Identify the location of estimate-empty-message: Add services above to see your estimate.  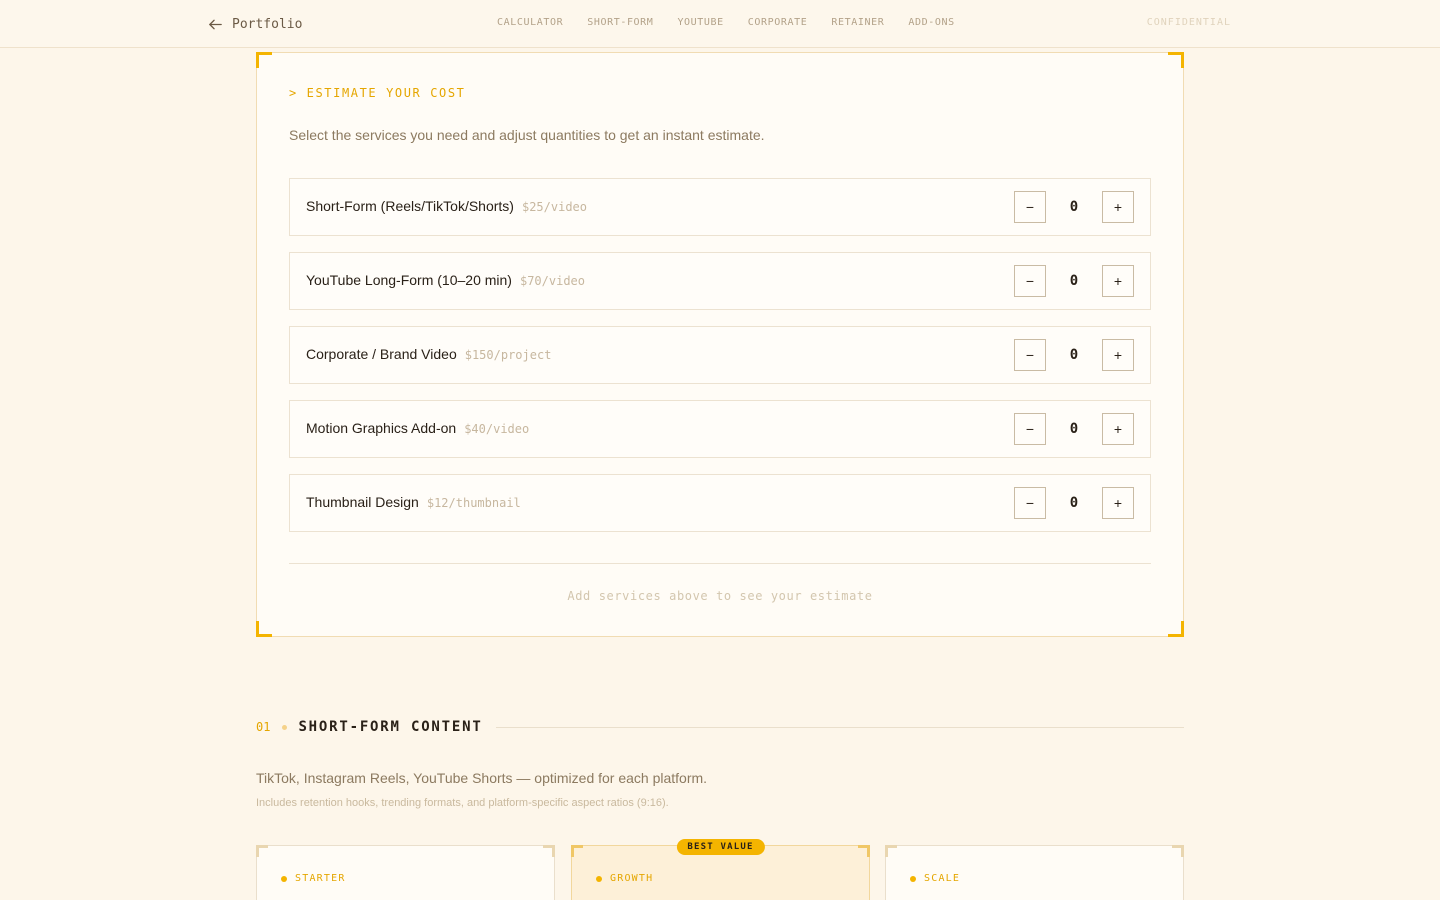
(720, 596).